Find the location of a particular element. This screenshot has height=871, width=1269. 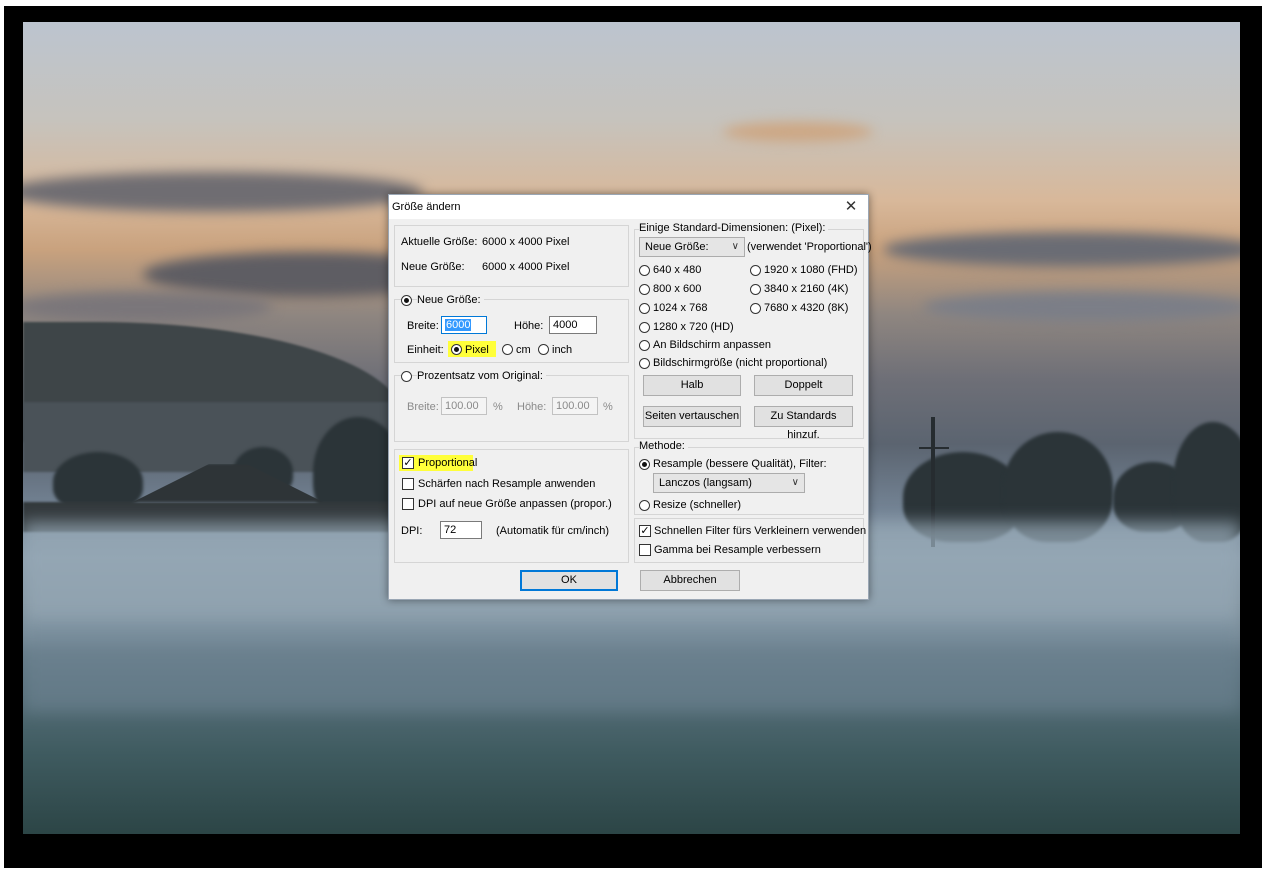

resize-label: Resize (schneller) is located at coordinates (697, 505).